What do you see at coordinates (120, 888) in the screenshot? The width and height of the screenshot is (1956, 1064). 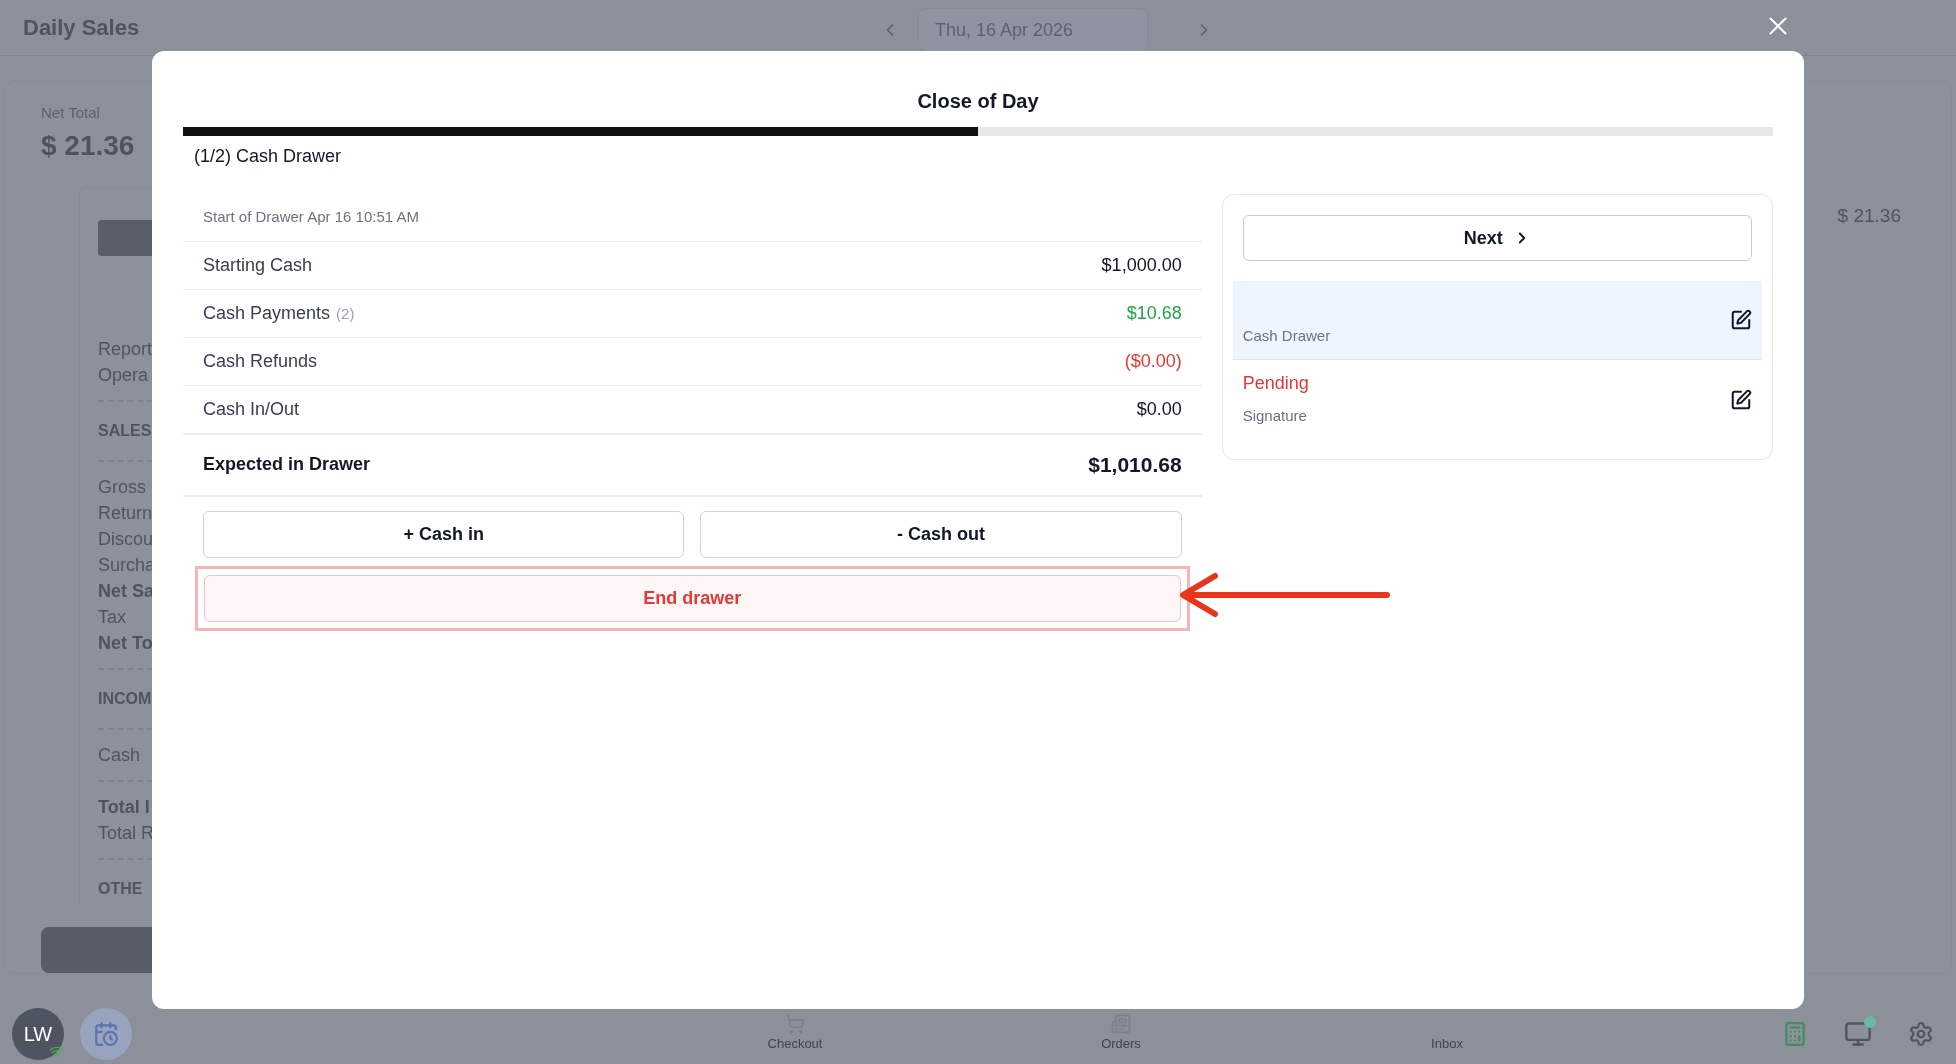 I see `report-heading: OTHE` at bounding box center [120, 888].